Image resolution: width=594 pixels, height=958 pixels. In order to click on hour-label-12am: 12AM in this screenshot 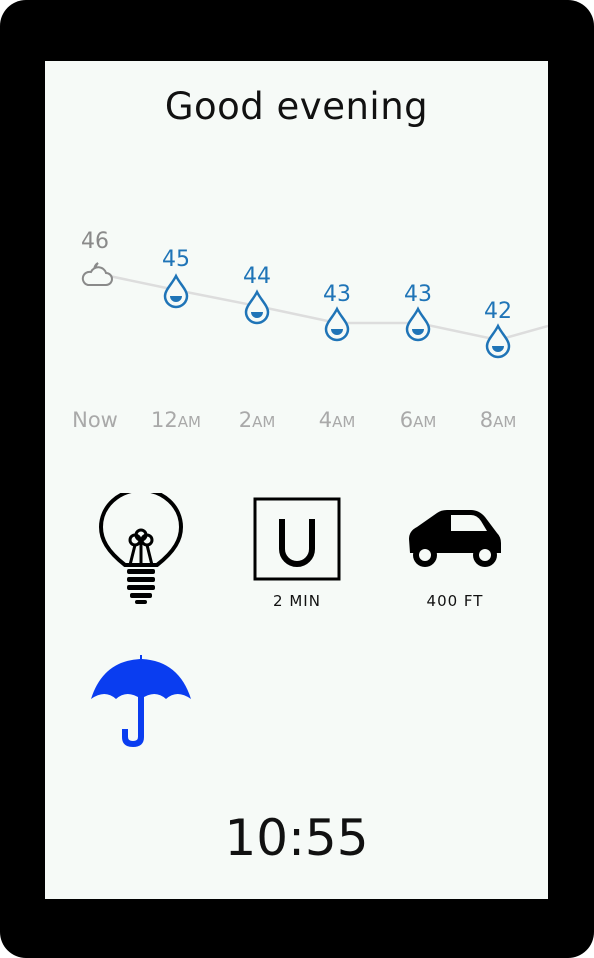, I will do `click(176, 420)`.